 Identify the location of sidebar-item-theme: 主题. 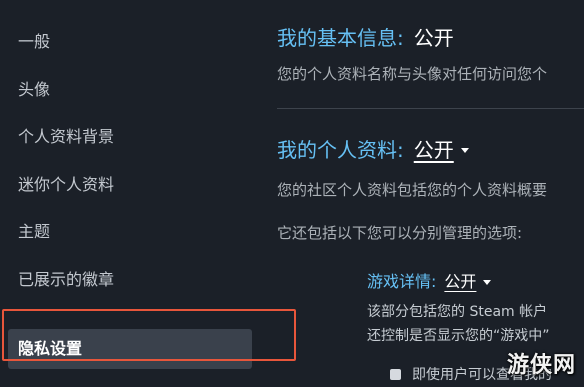
(34, 232).